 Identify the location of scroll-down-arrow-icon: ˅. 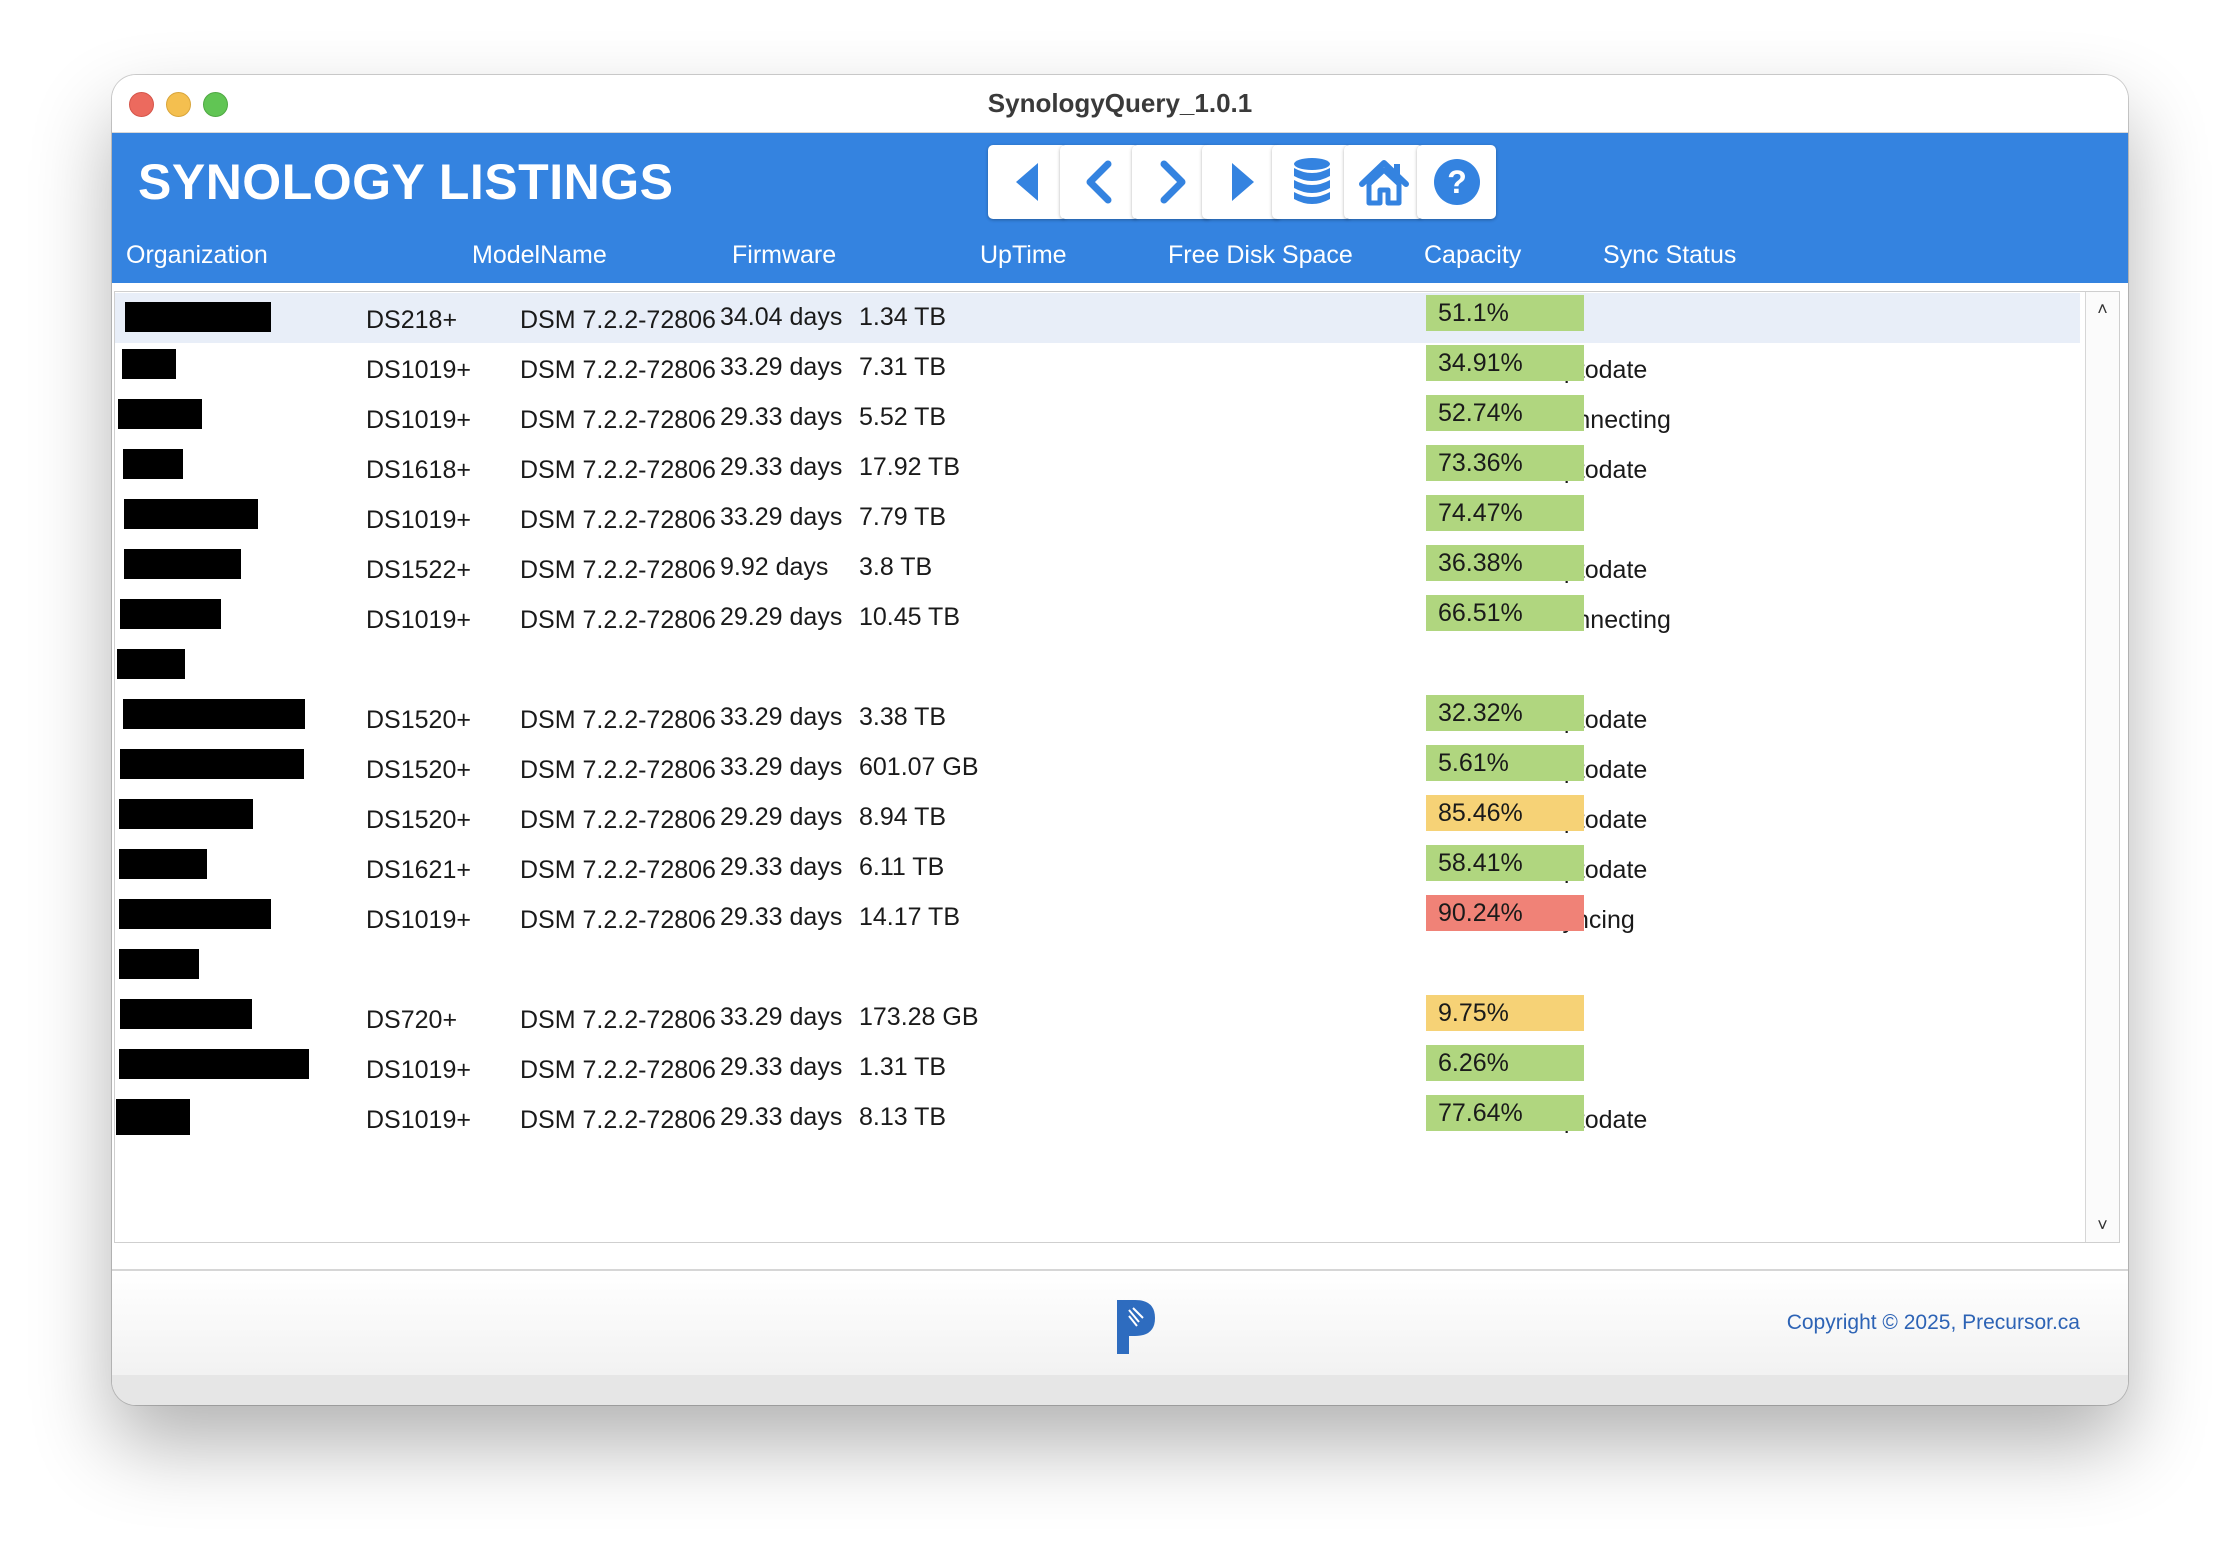
(2102, 1225).